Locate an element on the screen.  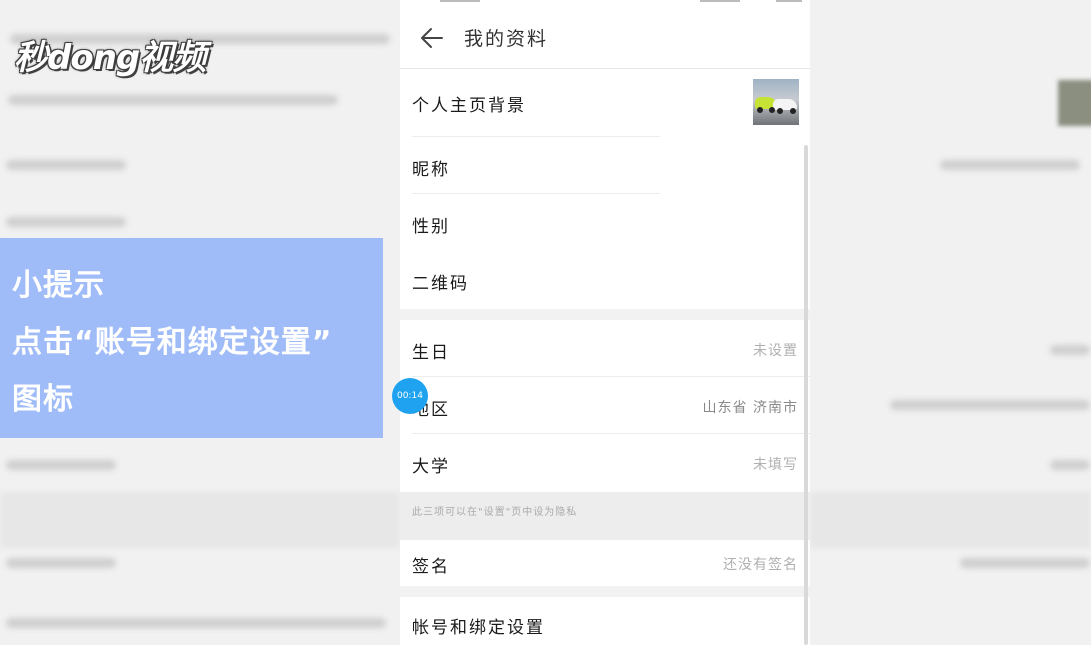
gender-label: 性别 is located at coordinates (431, 227).